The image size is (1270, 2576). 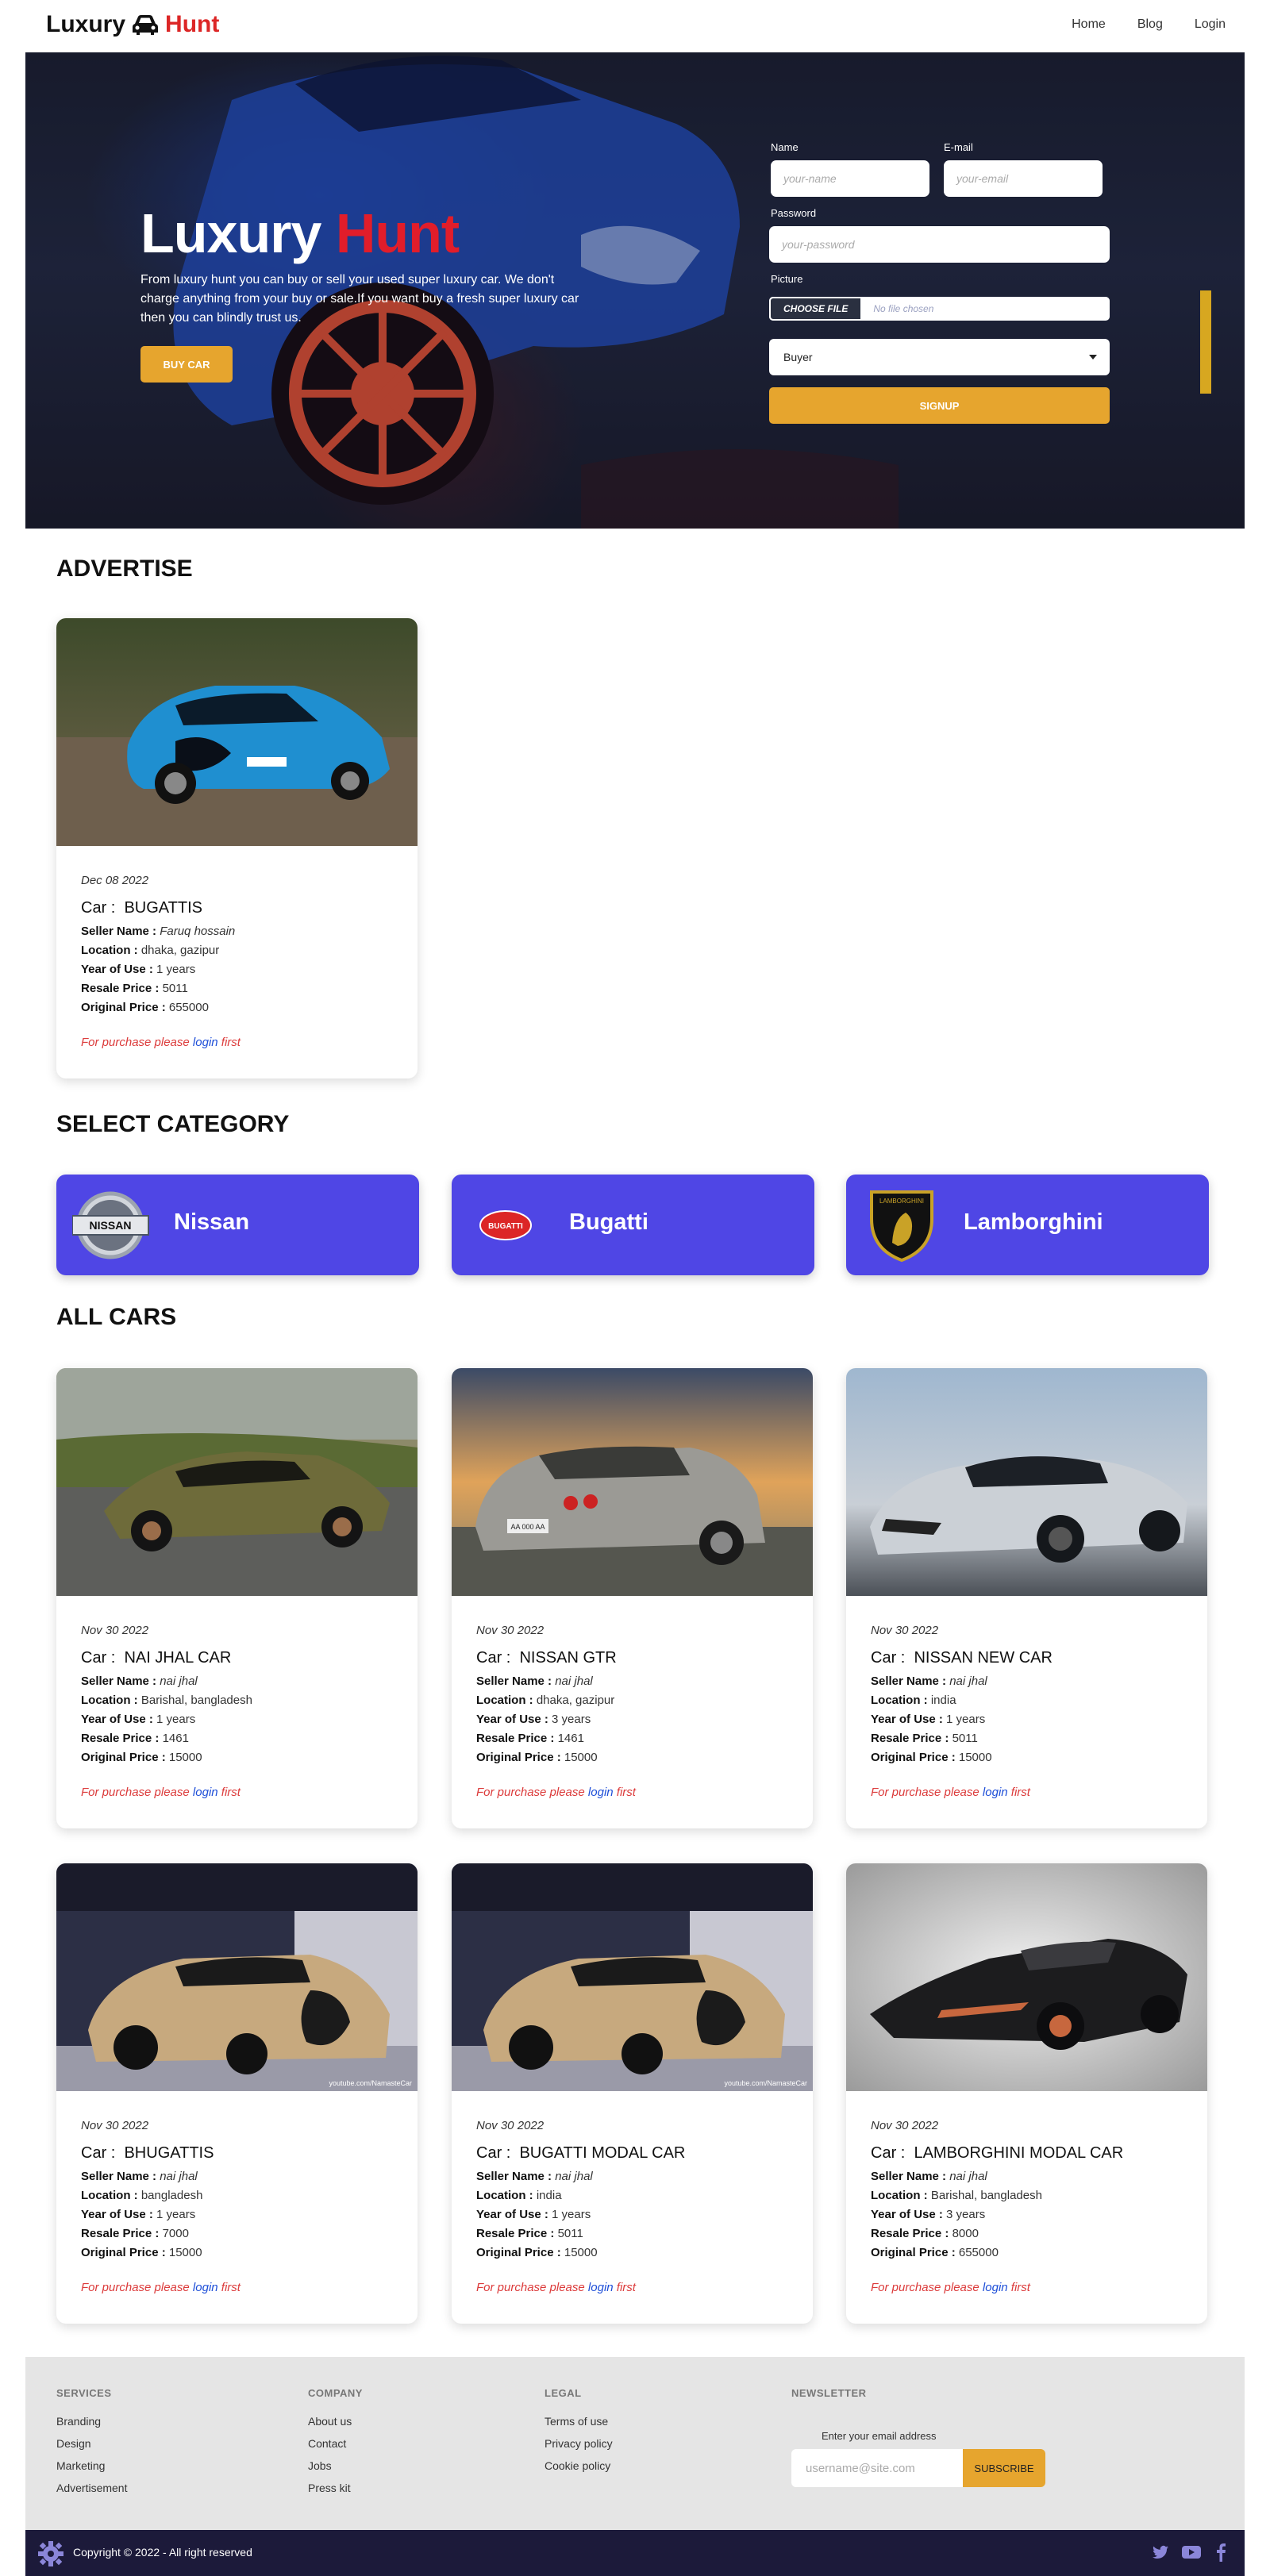 What do you see at coordinates (632, 1482) in the screenshot?
I see `car-image: AA 000 AA` at bounding box center [632, 1482].